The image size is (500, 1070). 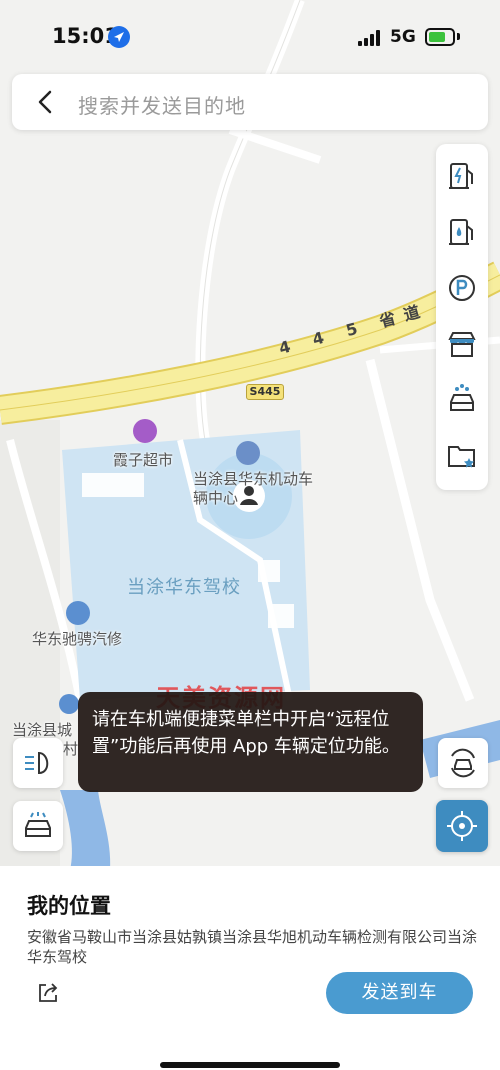 I want to click on car-refresh-button, so click(x=463, y=763).